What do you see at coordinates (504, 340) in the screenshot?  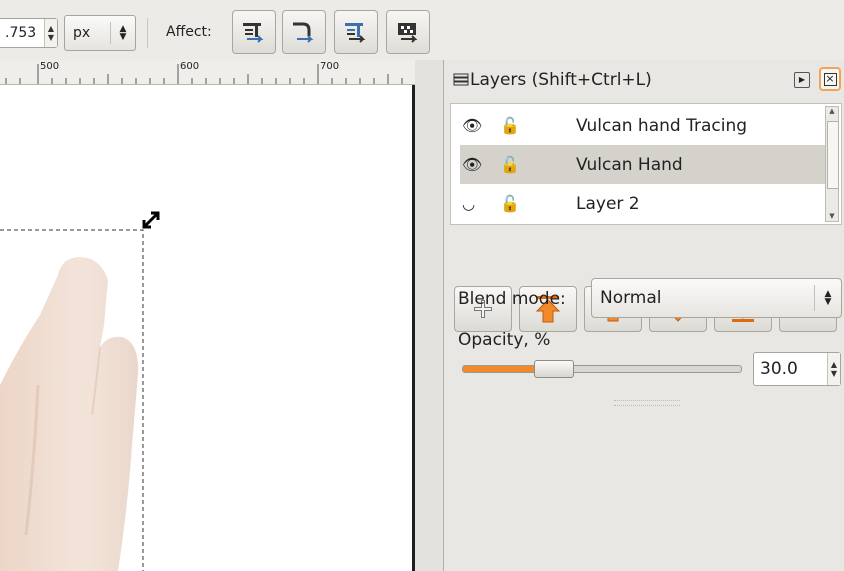 I see `opacity-label: Opacity, %` at bounding box center [504, 340].